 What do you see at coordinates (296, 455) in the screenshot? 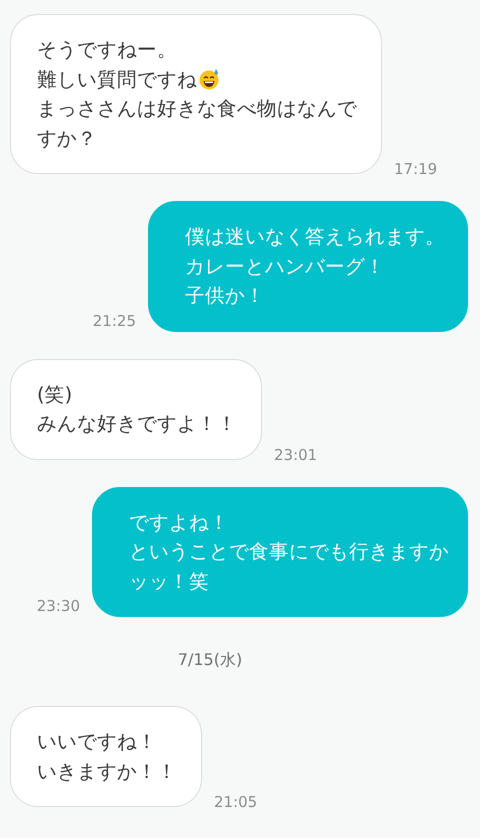
I see `message-time: 23:01` at bounding box center [296, 455].